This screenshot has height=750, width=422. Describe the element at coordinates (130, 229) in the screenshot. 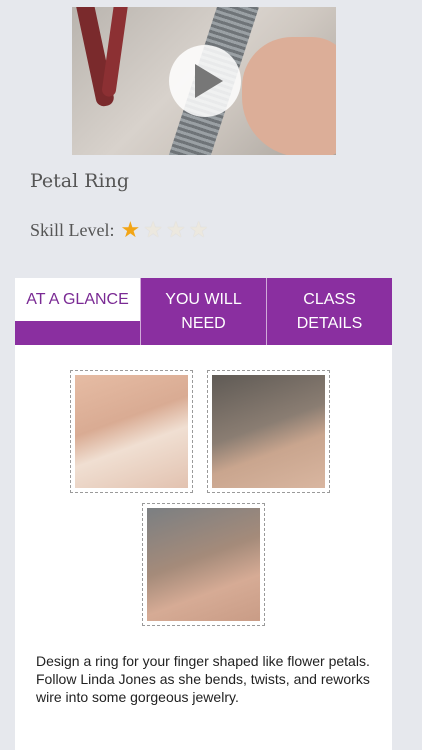

I see `star-icon-filled: ★` at that location.